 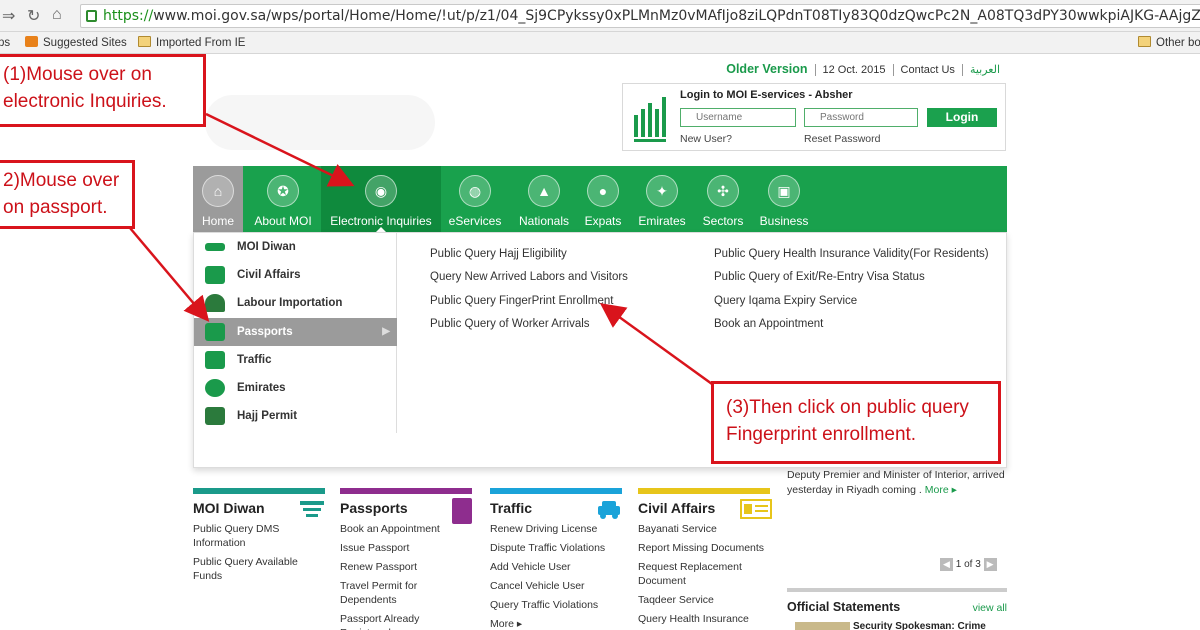 I want to click on annotation-text: Fingerprint enrollment., so click(x=821, y=434).